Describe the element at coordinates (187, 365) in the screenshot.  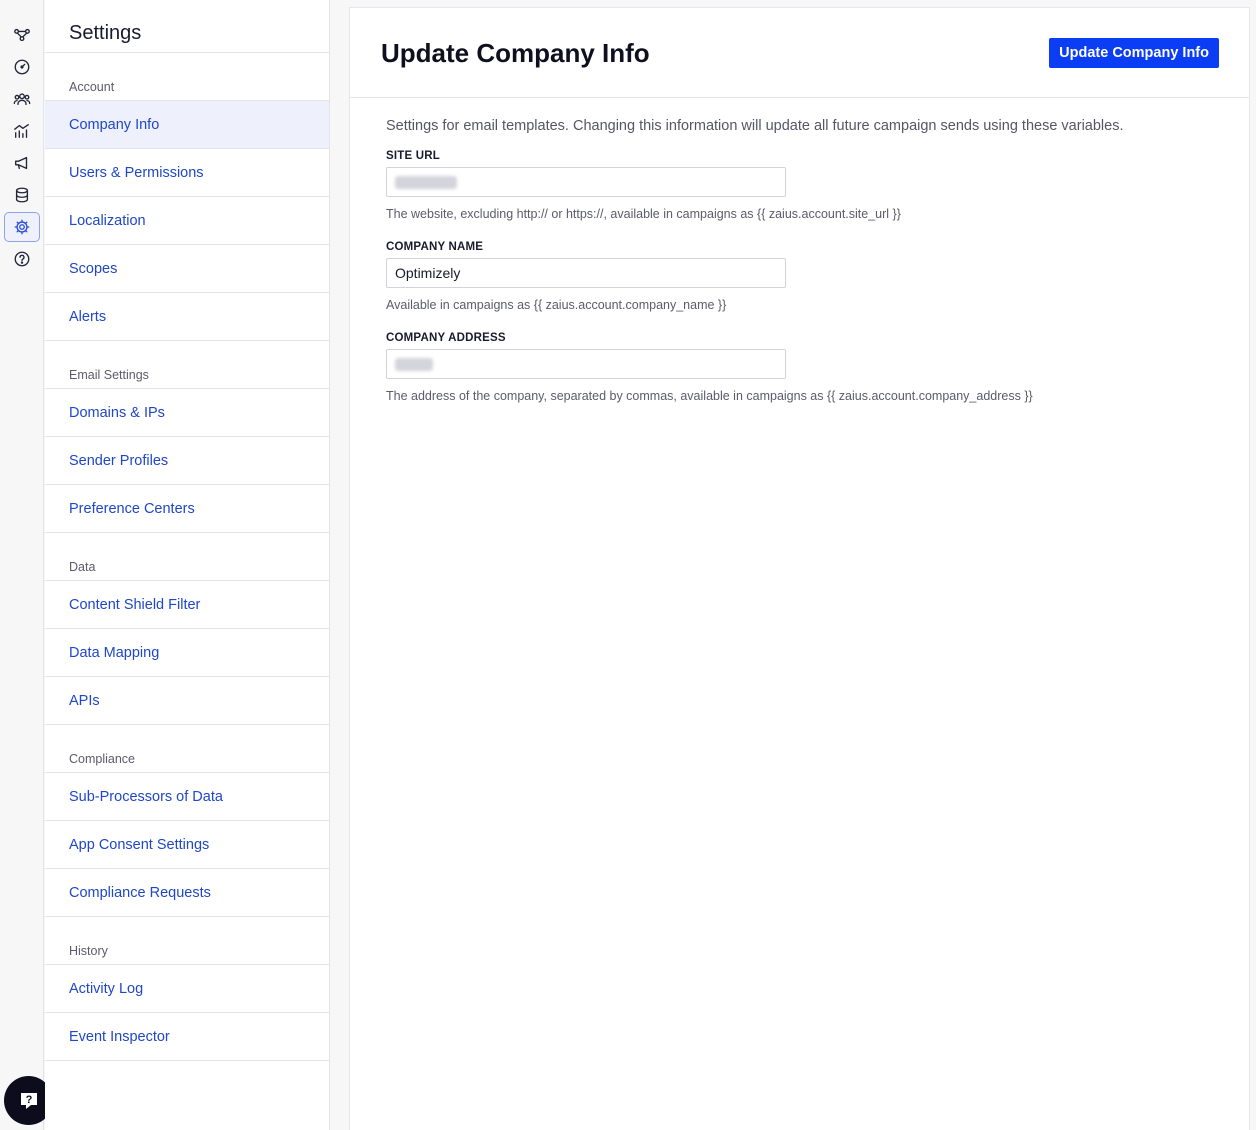
I see `nav-section-label: Email Settings` at that location.